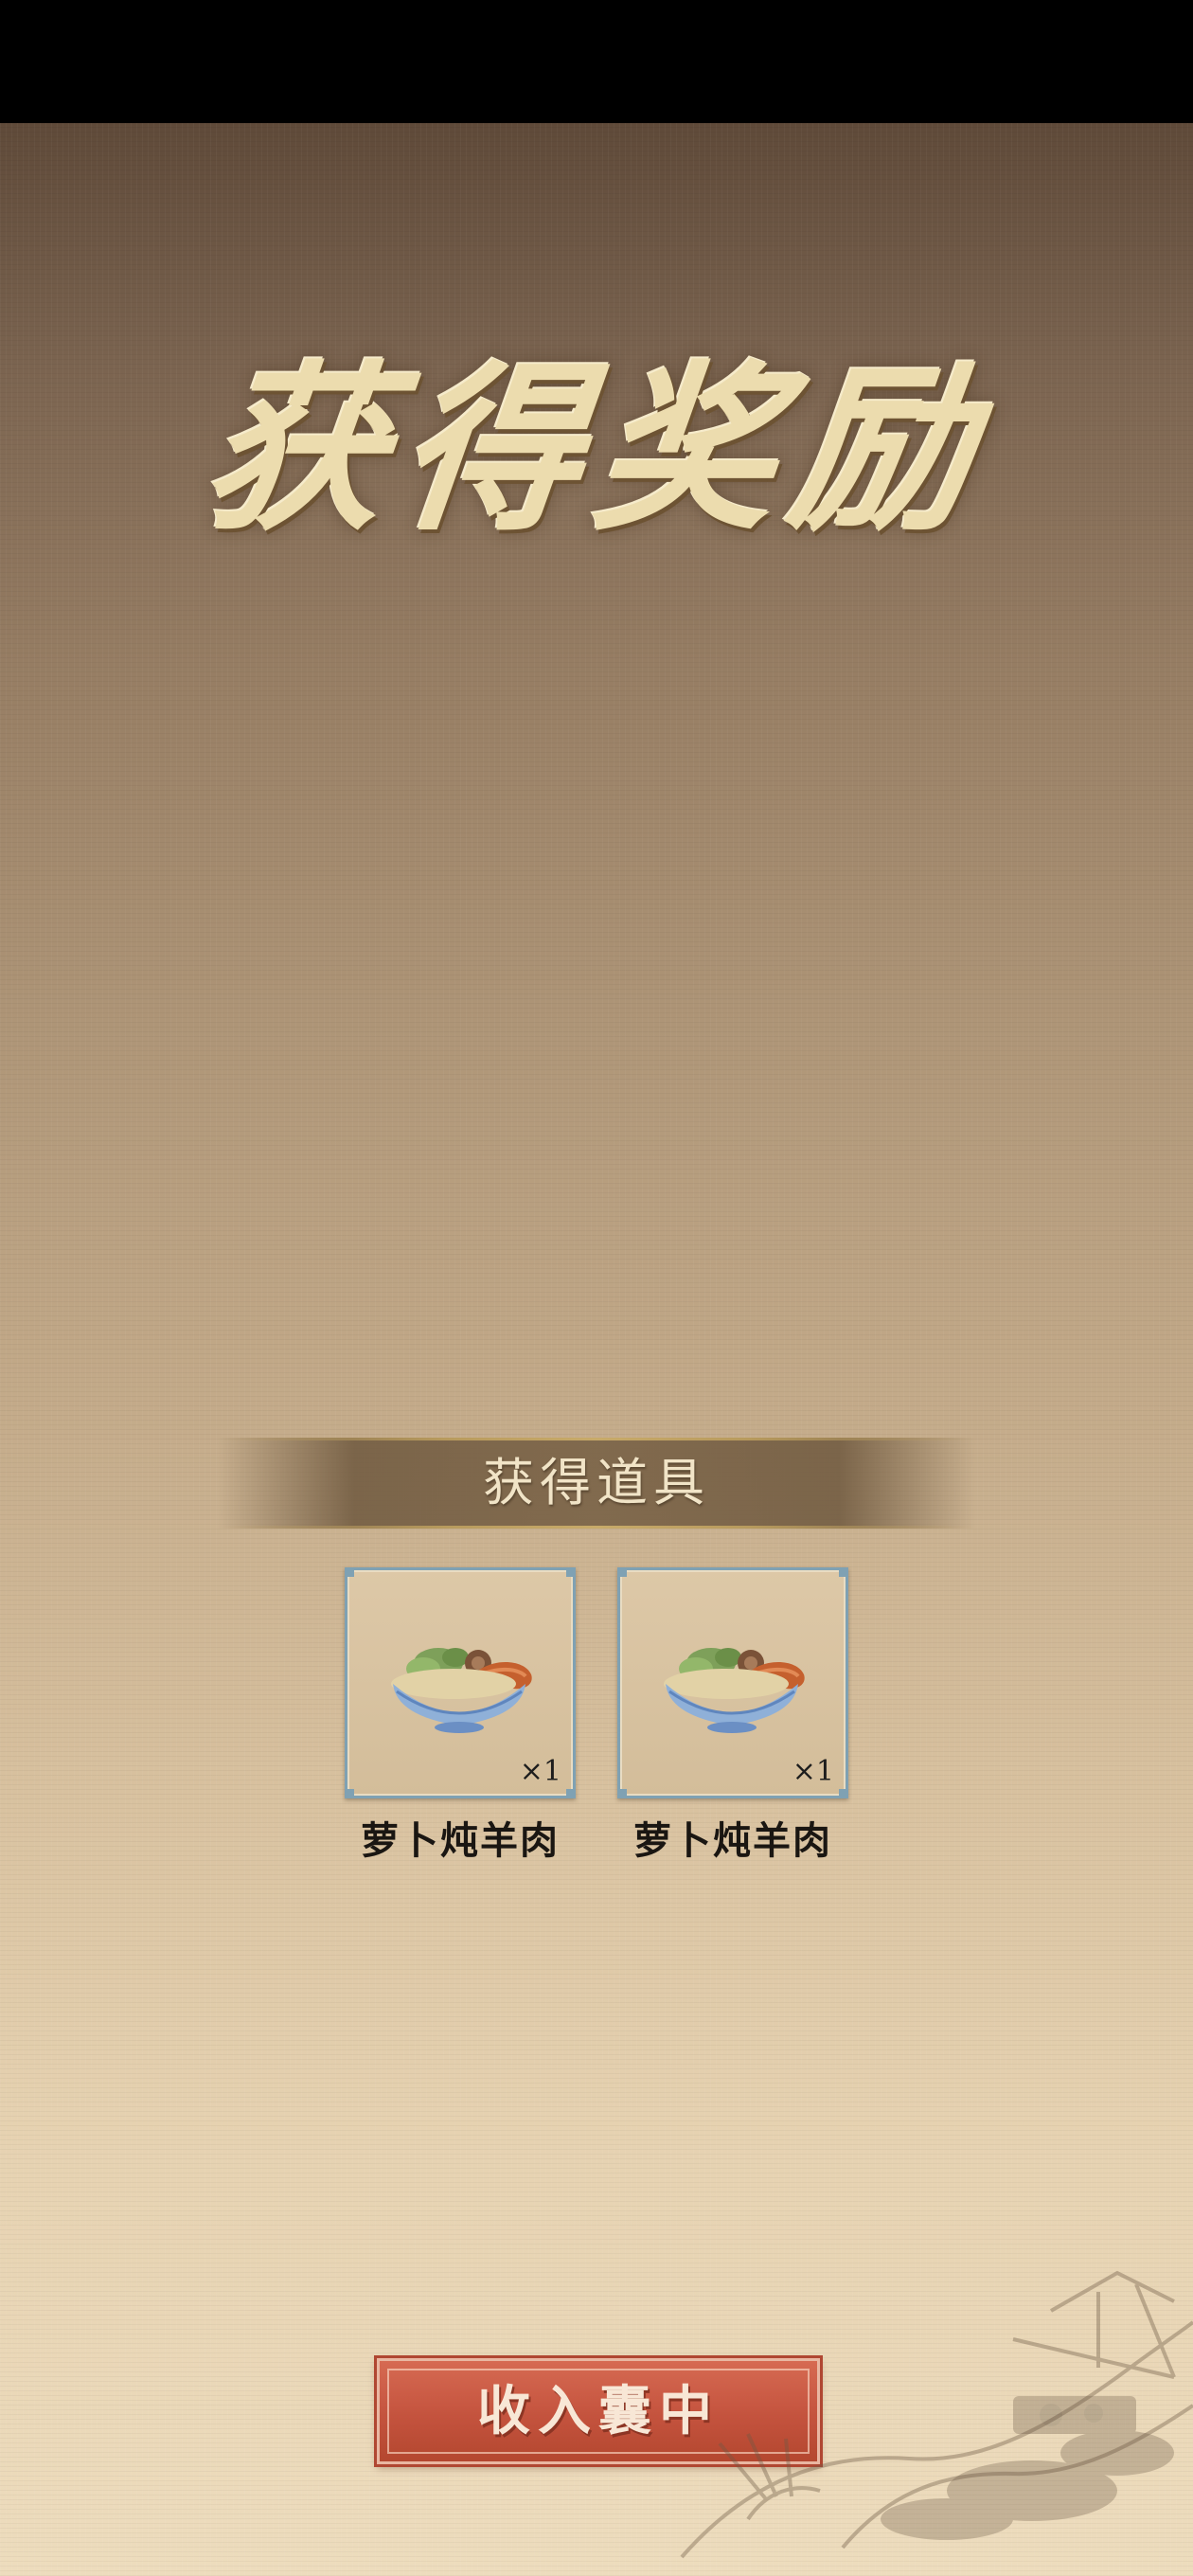 The height and width of the screenshot is (2576, 1193). I want to click on ink-painting-decoration, so click(936, 2414).